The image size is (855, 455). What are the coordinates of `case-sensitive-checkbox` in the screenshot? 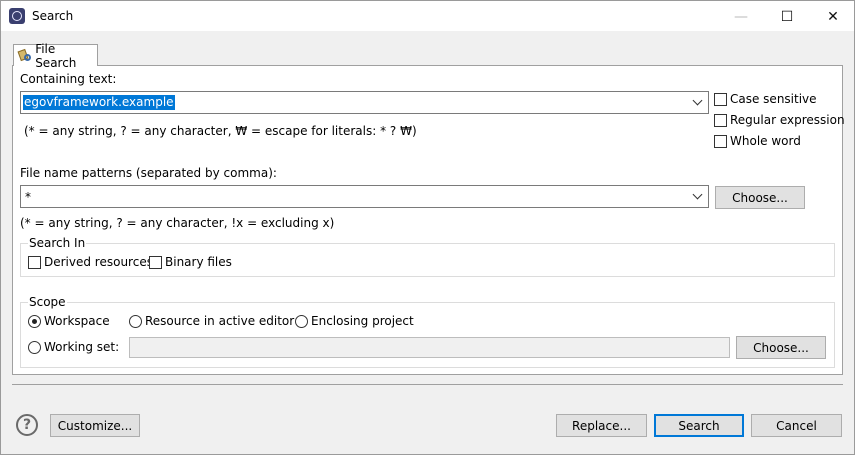 It's located at (720, 99).